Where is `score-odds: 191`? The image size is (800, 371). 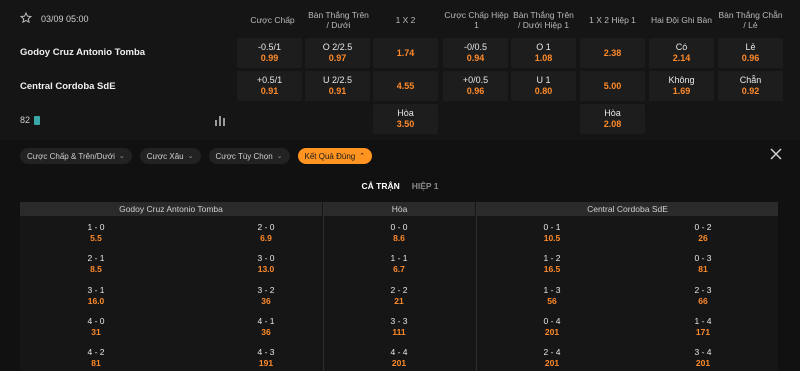 score-odds: 191 is located at coordinates (266, 363).